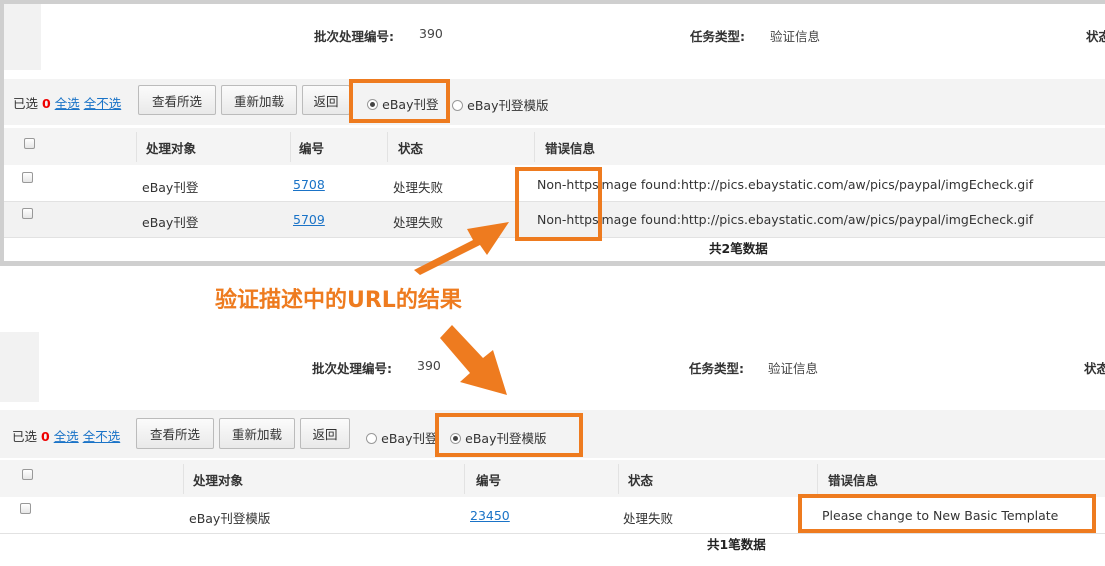 This screenshot has width=1105, height=566. I want to click on header-checkbox, so click(27, 474).